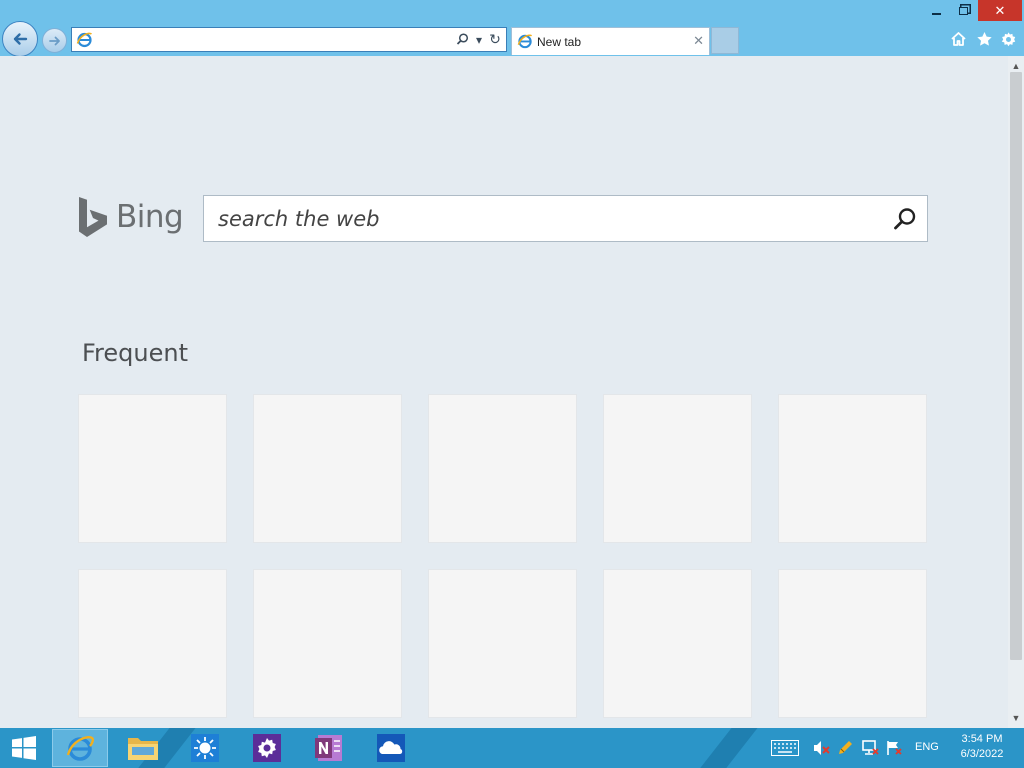 This screenshot has width=1024, height=768. I want to click on weather-sun-icon, so click(205, 748).